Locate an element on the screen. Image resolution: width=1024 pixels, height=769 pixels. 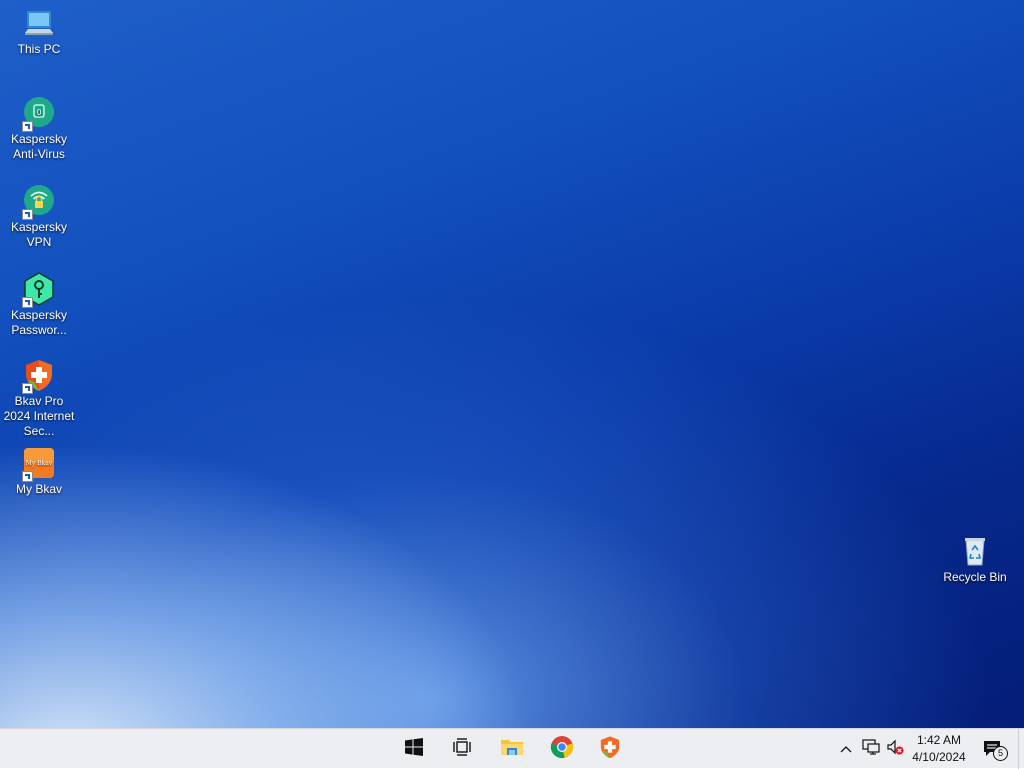
action-center-icon: 5 is located at coordinates (995, 750).